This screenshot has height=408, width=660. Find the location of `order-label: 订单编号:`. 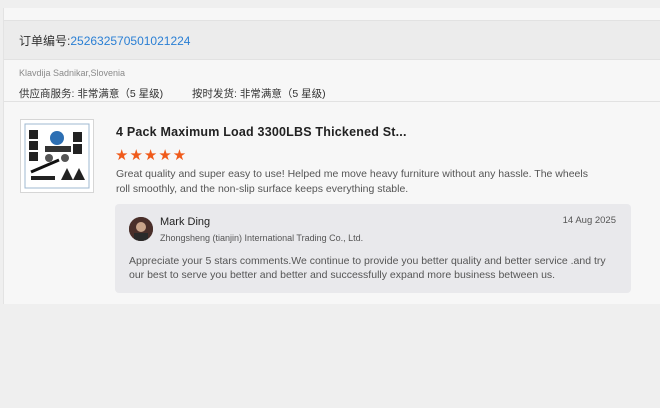

order-label: 订单编号: is located at coordinates (45, 41).